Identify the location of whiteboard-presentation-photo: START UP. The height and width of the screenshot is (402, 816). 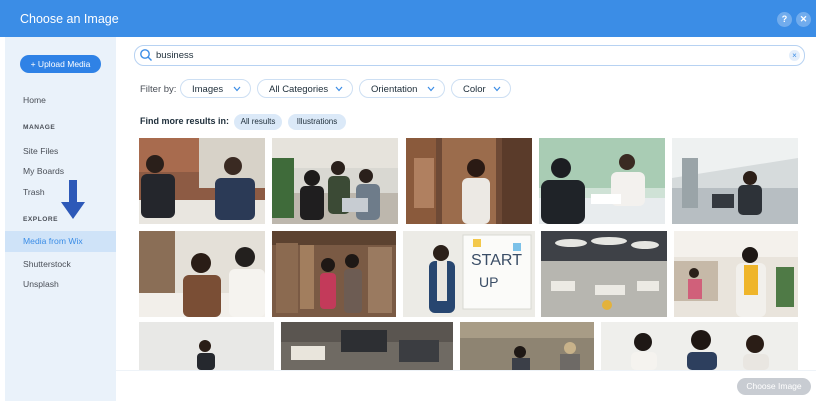
(469, 274).